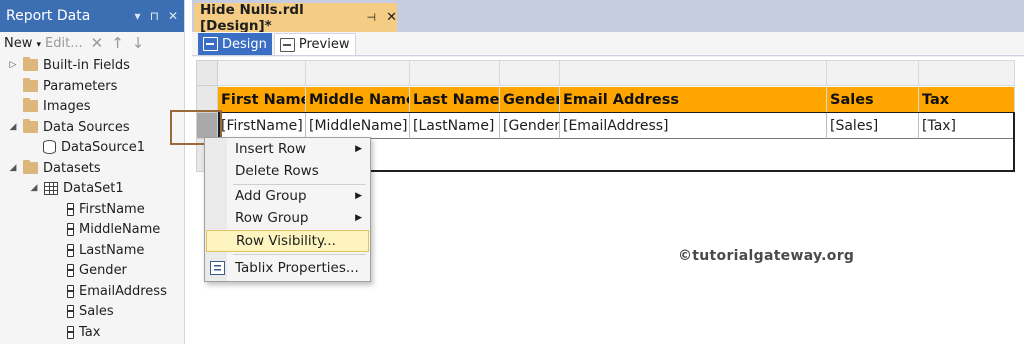 The height and width of the screenshot is (344, 1024). What do you see at coordinates (358, 100) in the screenshot?
I see `header-cell-middle-name: Middle Name` at bounding box center [358, 100].